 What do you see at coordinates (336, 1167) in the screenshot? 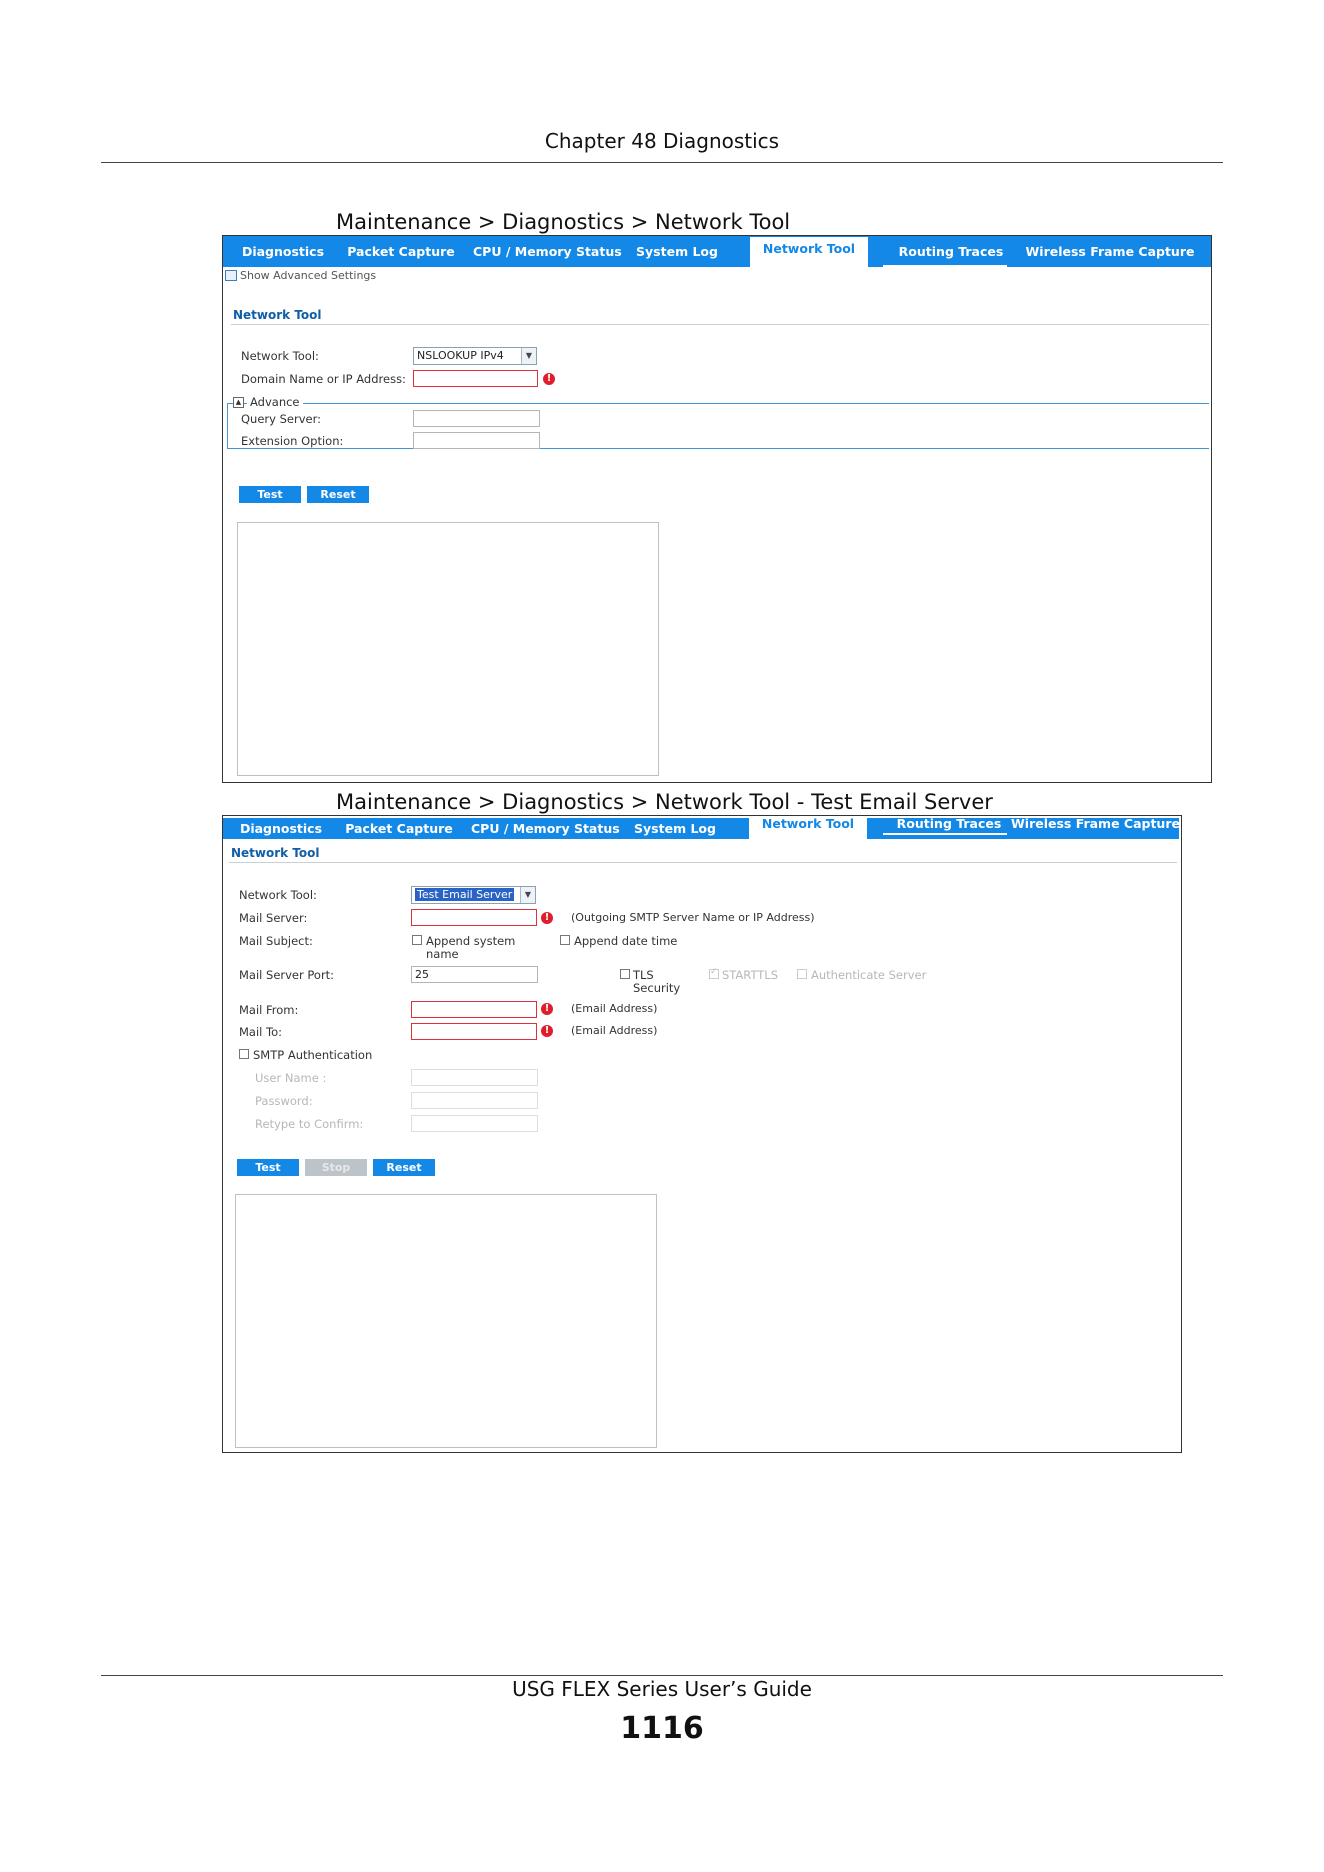
I see `stop-button: Stop` at bounding box center [336, 1167].